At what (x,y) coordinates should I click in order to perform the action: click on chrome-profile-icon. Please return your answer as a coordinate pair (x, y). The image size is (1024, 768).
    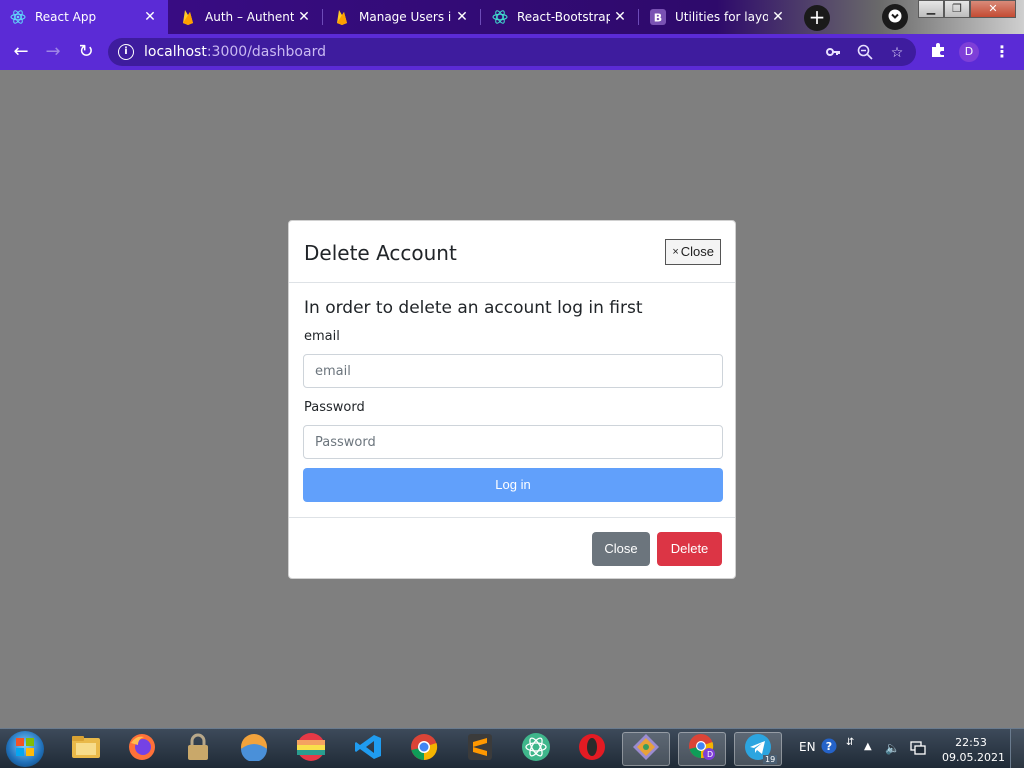
    Looking at the image, I should click on (702, 749).